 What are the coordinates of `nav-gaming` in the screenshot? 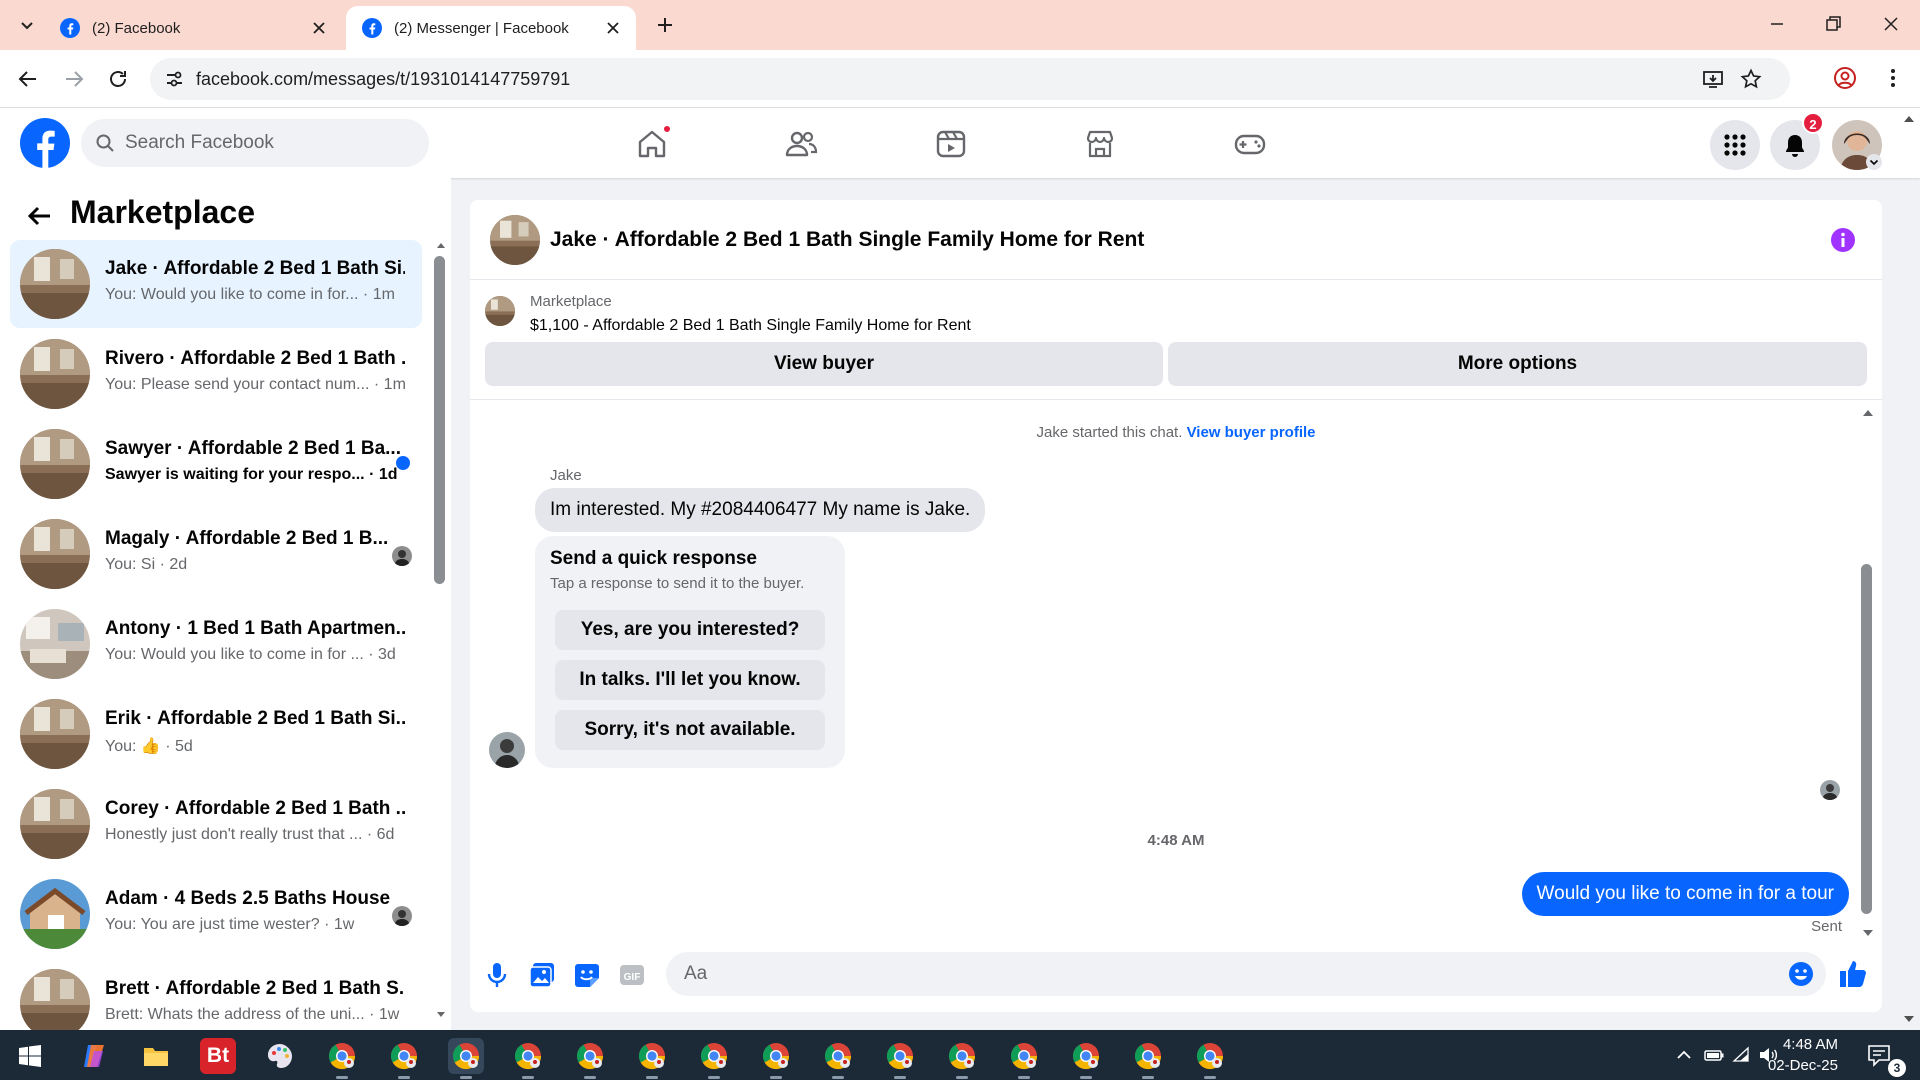 It's located at (1250, 144).